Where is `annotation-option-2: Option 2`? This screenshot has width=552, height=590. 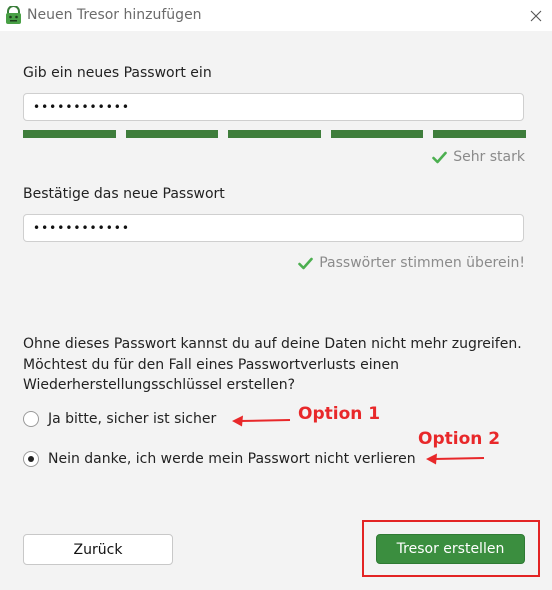 annotation-option-2: Option 2 is located at coordinates (459, 439).